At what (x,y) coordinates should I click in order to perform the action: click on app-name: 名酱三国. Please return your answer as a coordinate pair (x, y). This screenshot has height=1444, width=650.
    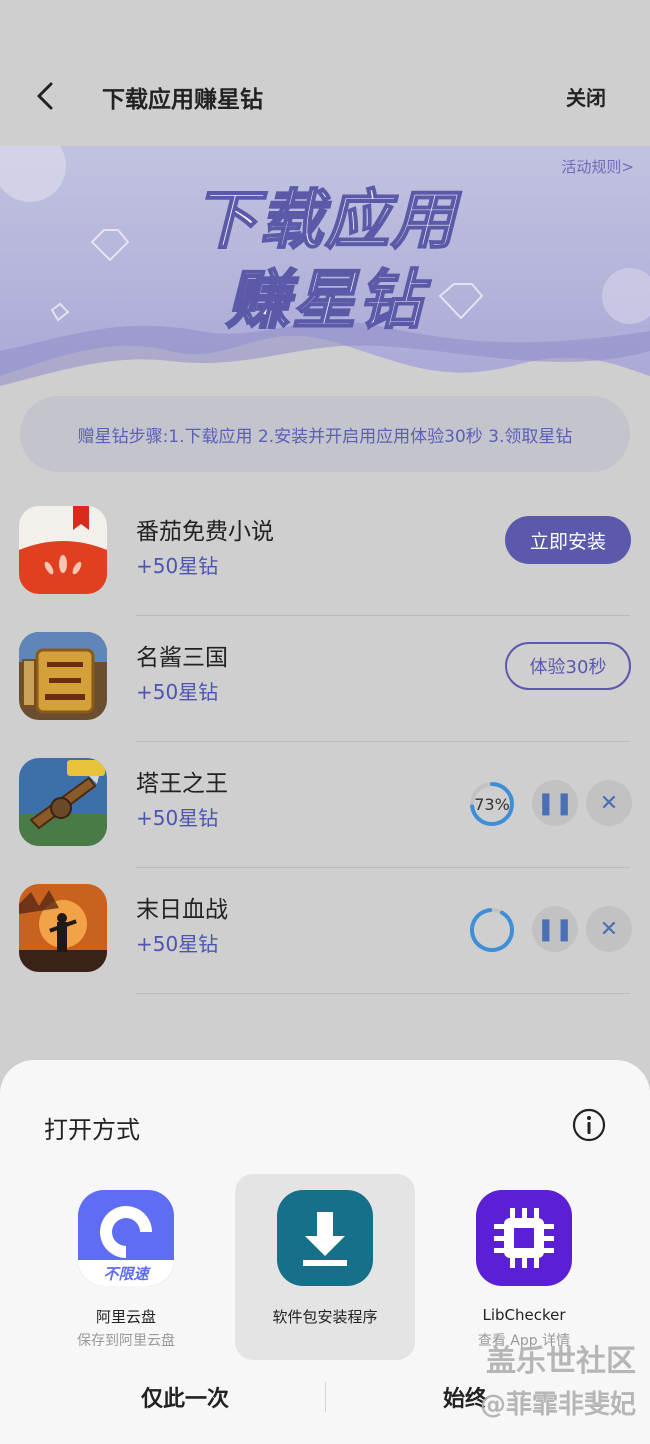
    Looking at the image, I should click on (182, 658).